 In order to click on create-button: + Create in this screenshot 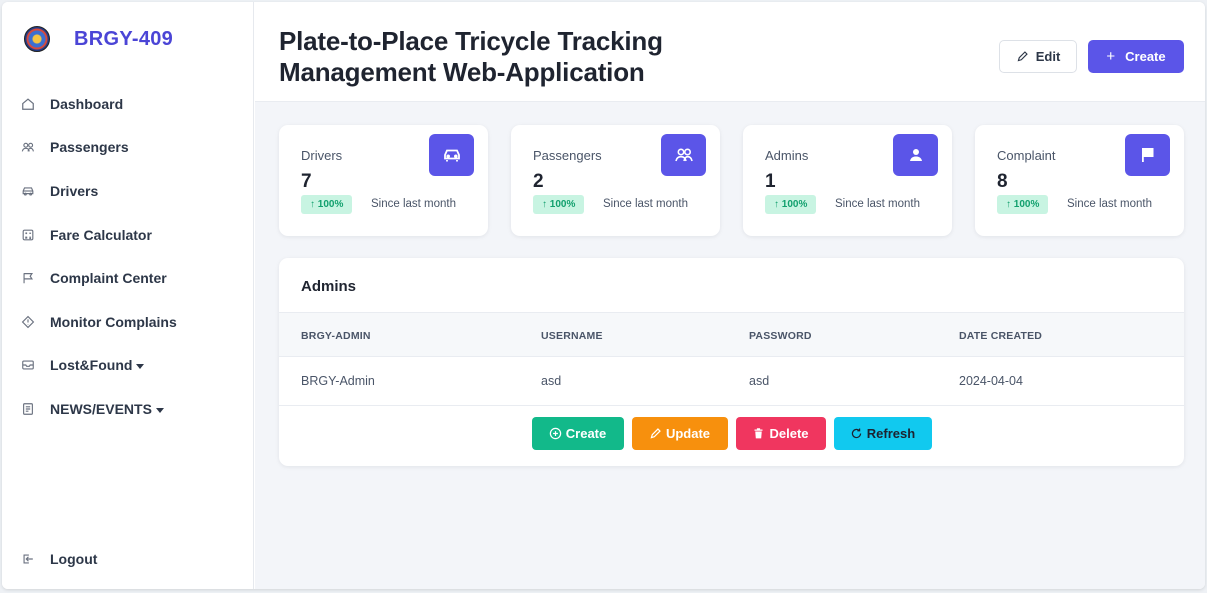, I will do `click(1136, 56)`.